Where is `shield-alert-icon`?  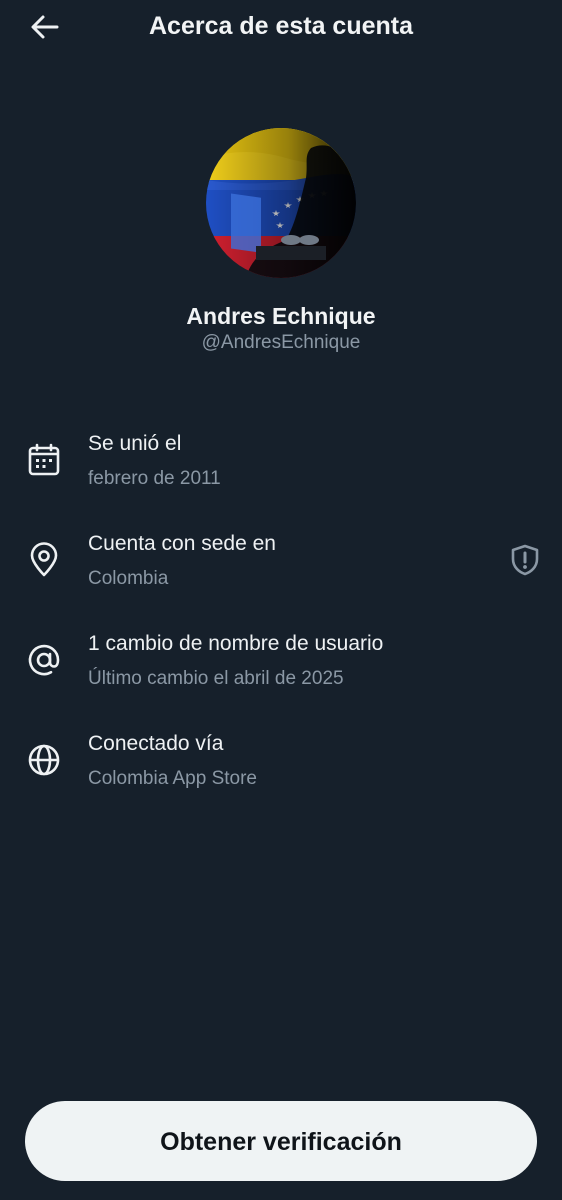 shield-alert-icon is located at coordinates (525, 560).